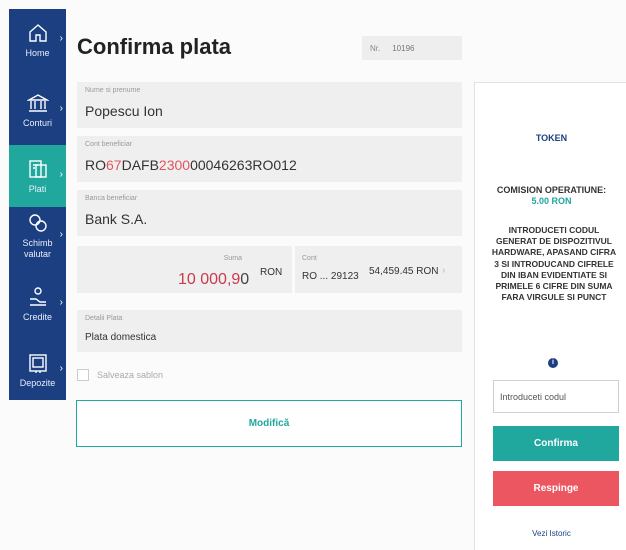 Image resolution: width=626 pixels, height=550 pixels. Describe the element at coordinates (556, 488) in the screenshot. I see `reject-button: Respinge` at that location.